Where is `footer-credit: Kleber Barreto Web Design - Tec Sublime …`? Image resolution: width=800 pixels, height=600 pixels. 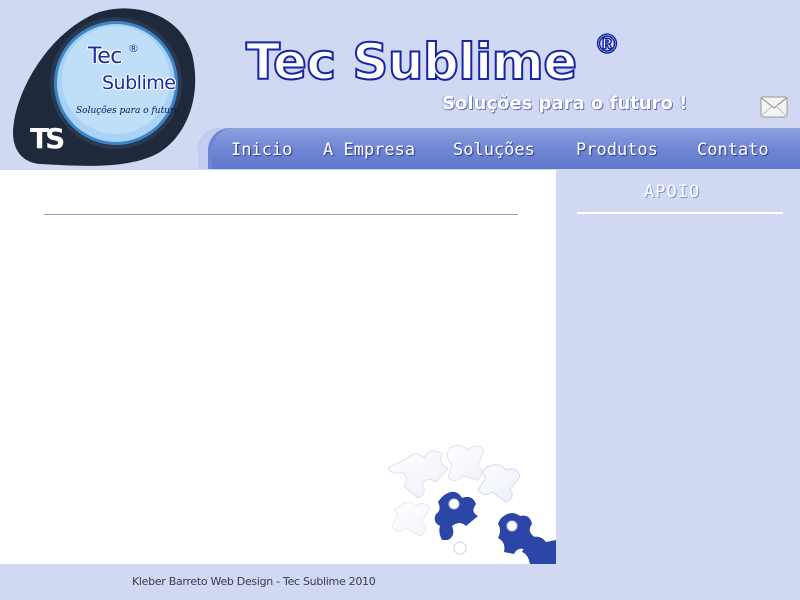
footer-credit: Kleber Barreto Web Design - Tec Sublime … is located at coordinates (254, 581).